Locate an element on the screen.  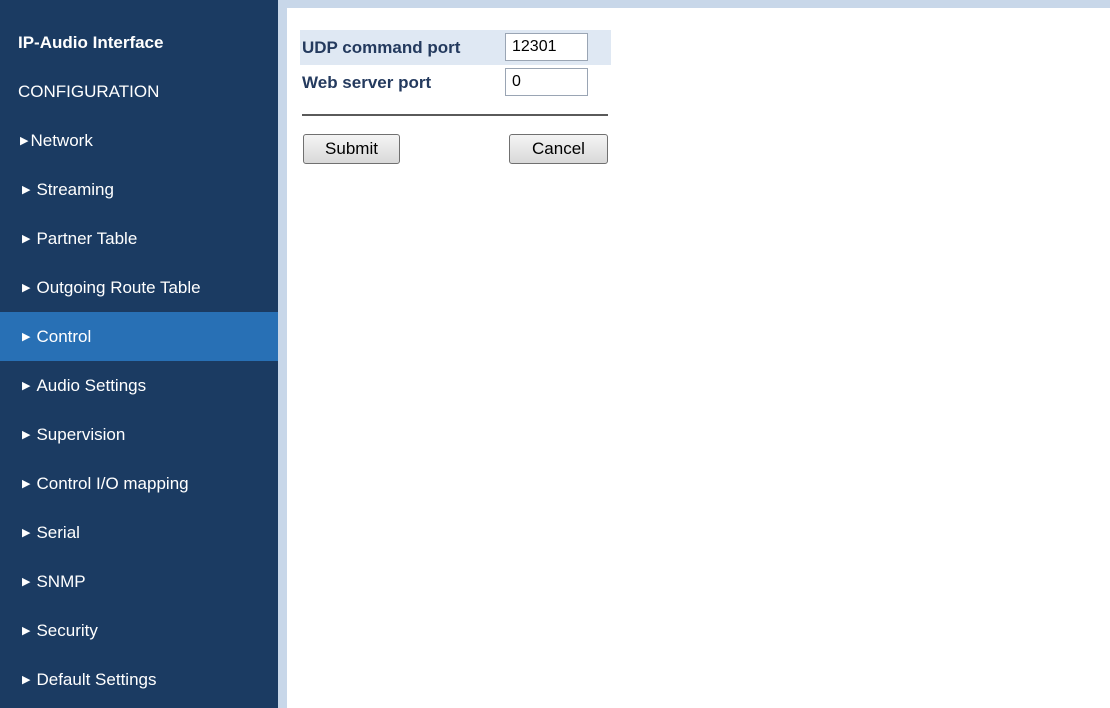
sidebar-item-label: SNMP is located at coordinates (61, 581).